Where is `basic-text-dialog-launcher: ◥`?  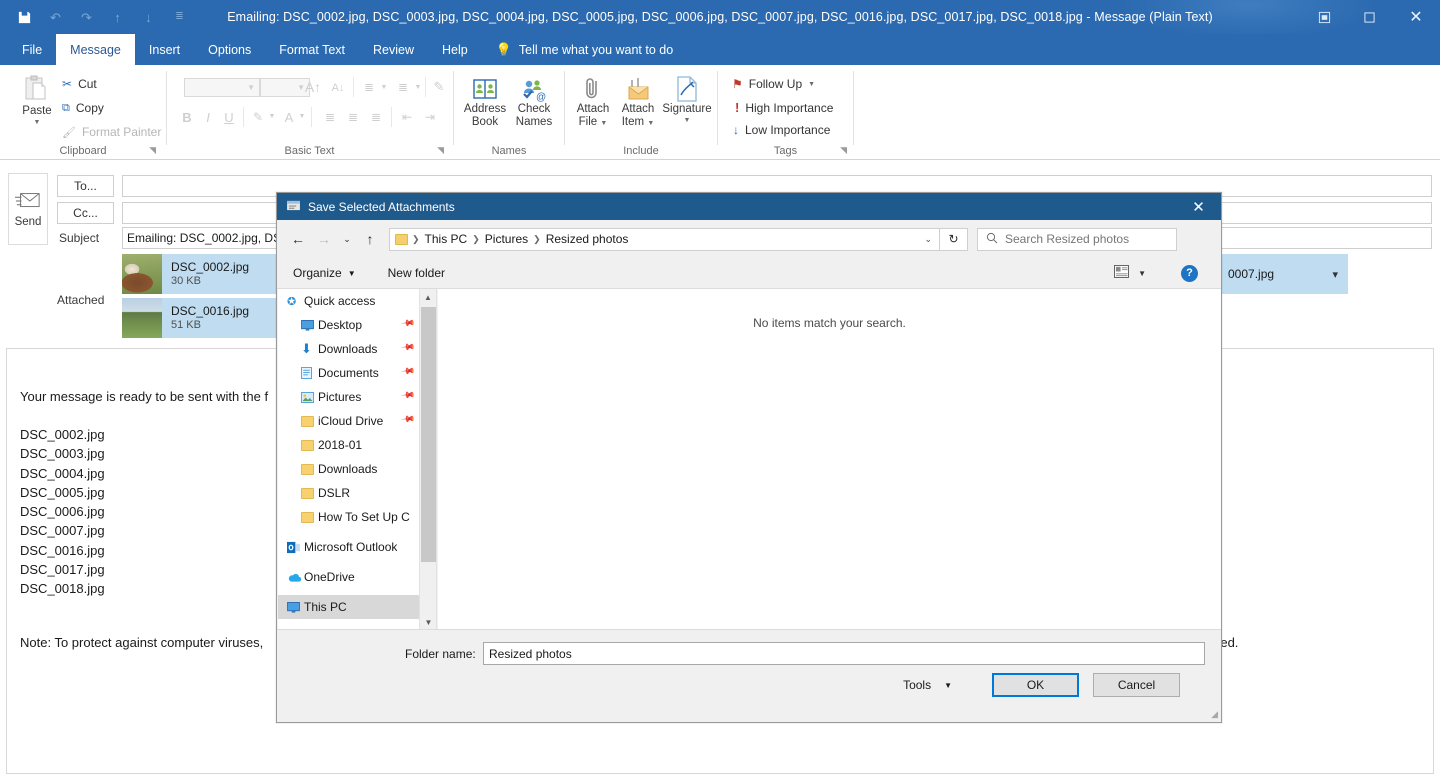 basic-text-dialog-launcher: ◥ is located at coordinates (440, 150).